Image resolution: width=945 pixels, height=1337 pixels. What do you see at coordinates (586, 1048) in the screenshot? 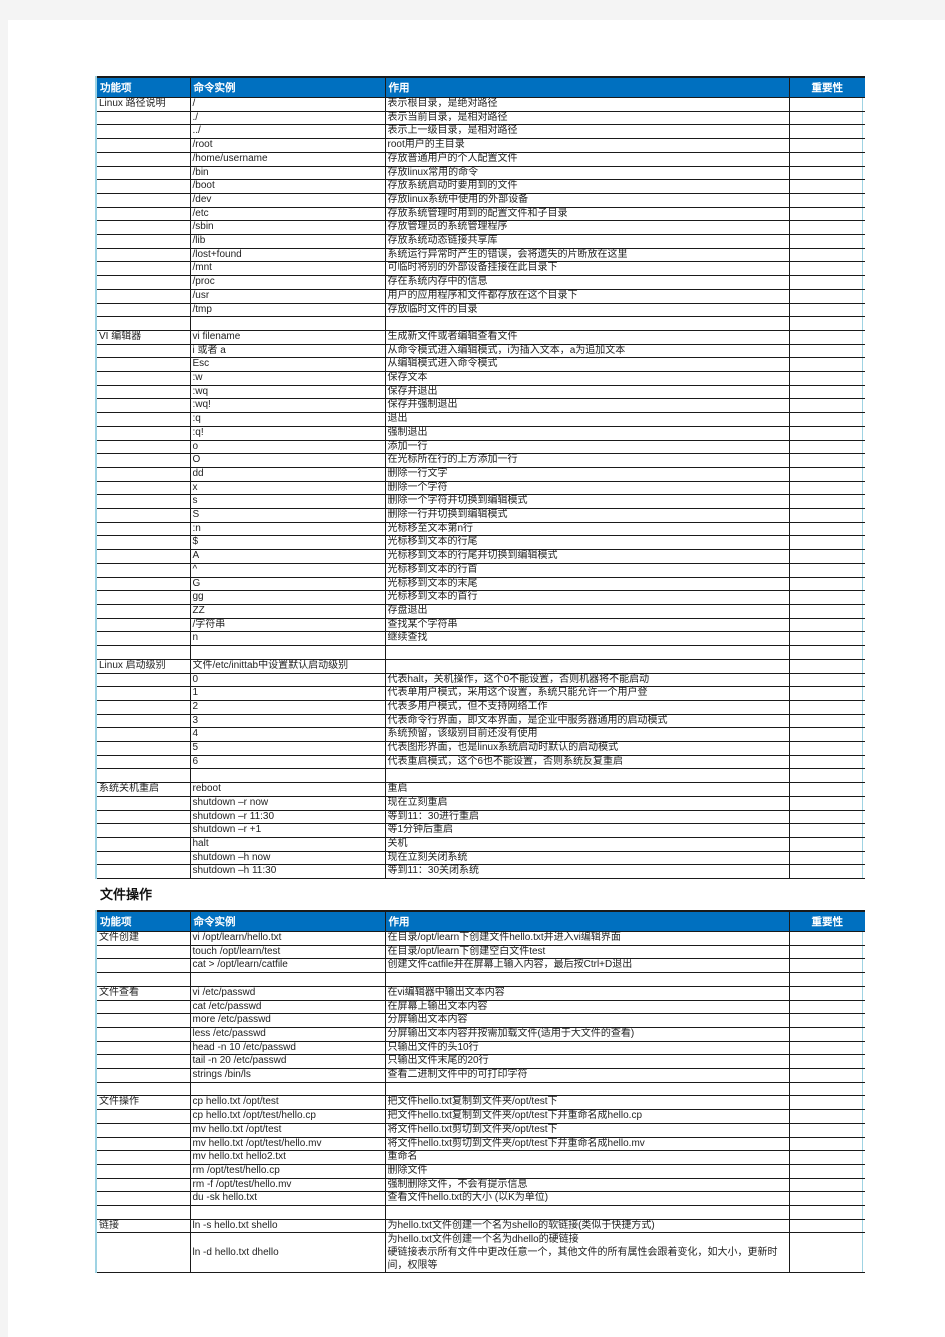
I see `purpose-cell: 只输出文件的头10行` at bounding box center [586, 1048].